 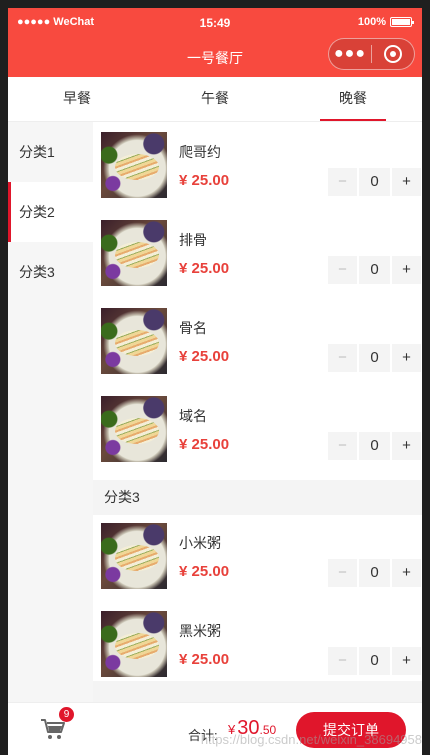 What do you see at coordinates (402, 22) in the screenshot?
I see `battery-icon` at bounding box center [402, 22].